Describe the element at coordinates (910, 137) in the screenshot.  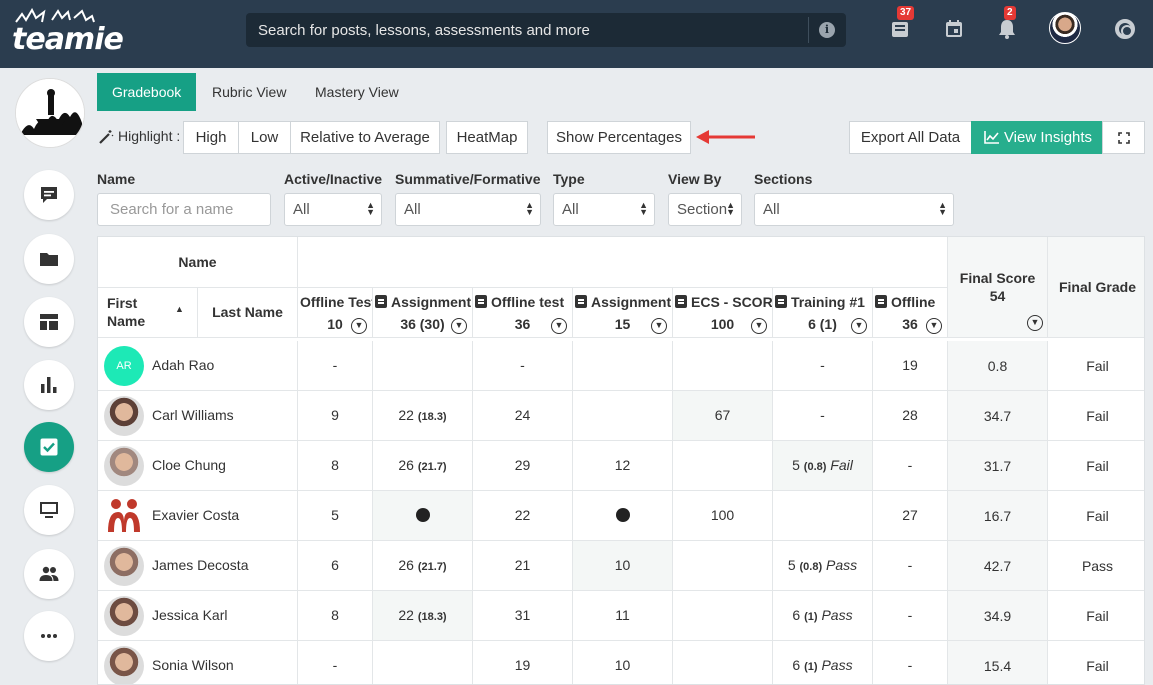
I see `export-all-data-button: Export All Data` at that location.